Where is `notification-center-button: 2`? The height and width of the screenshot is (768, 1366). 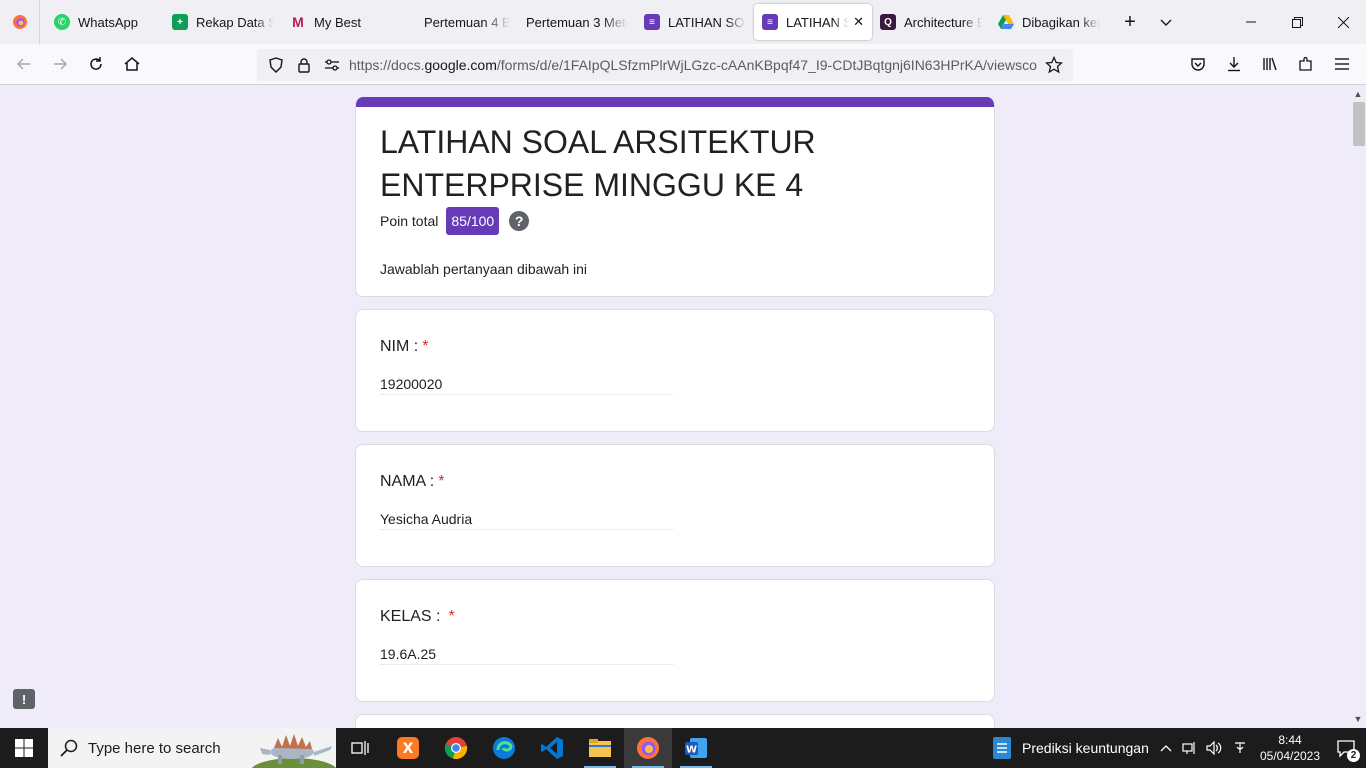 notification-center-button: 2 is located at coordinates (1346, 748).